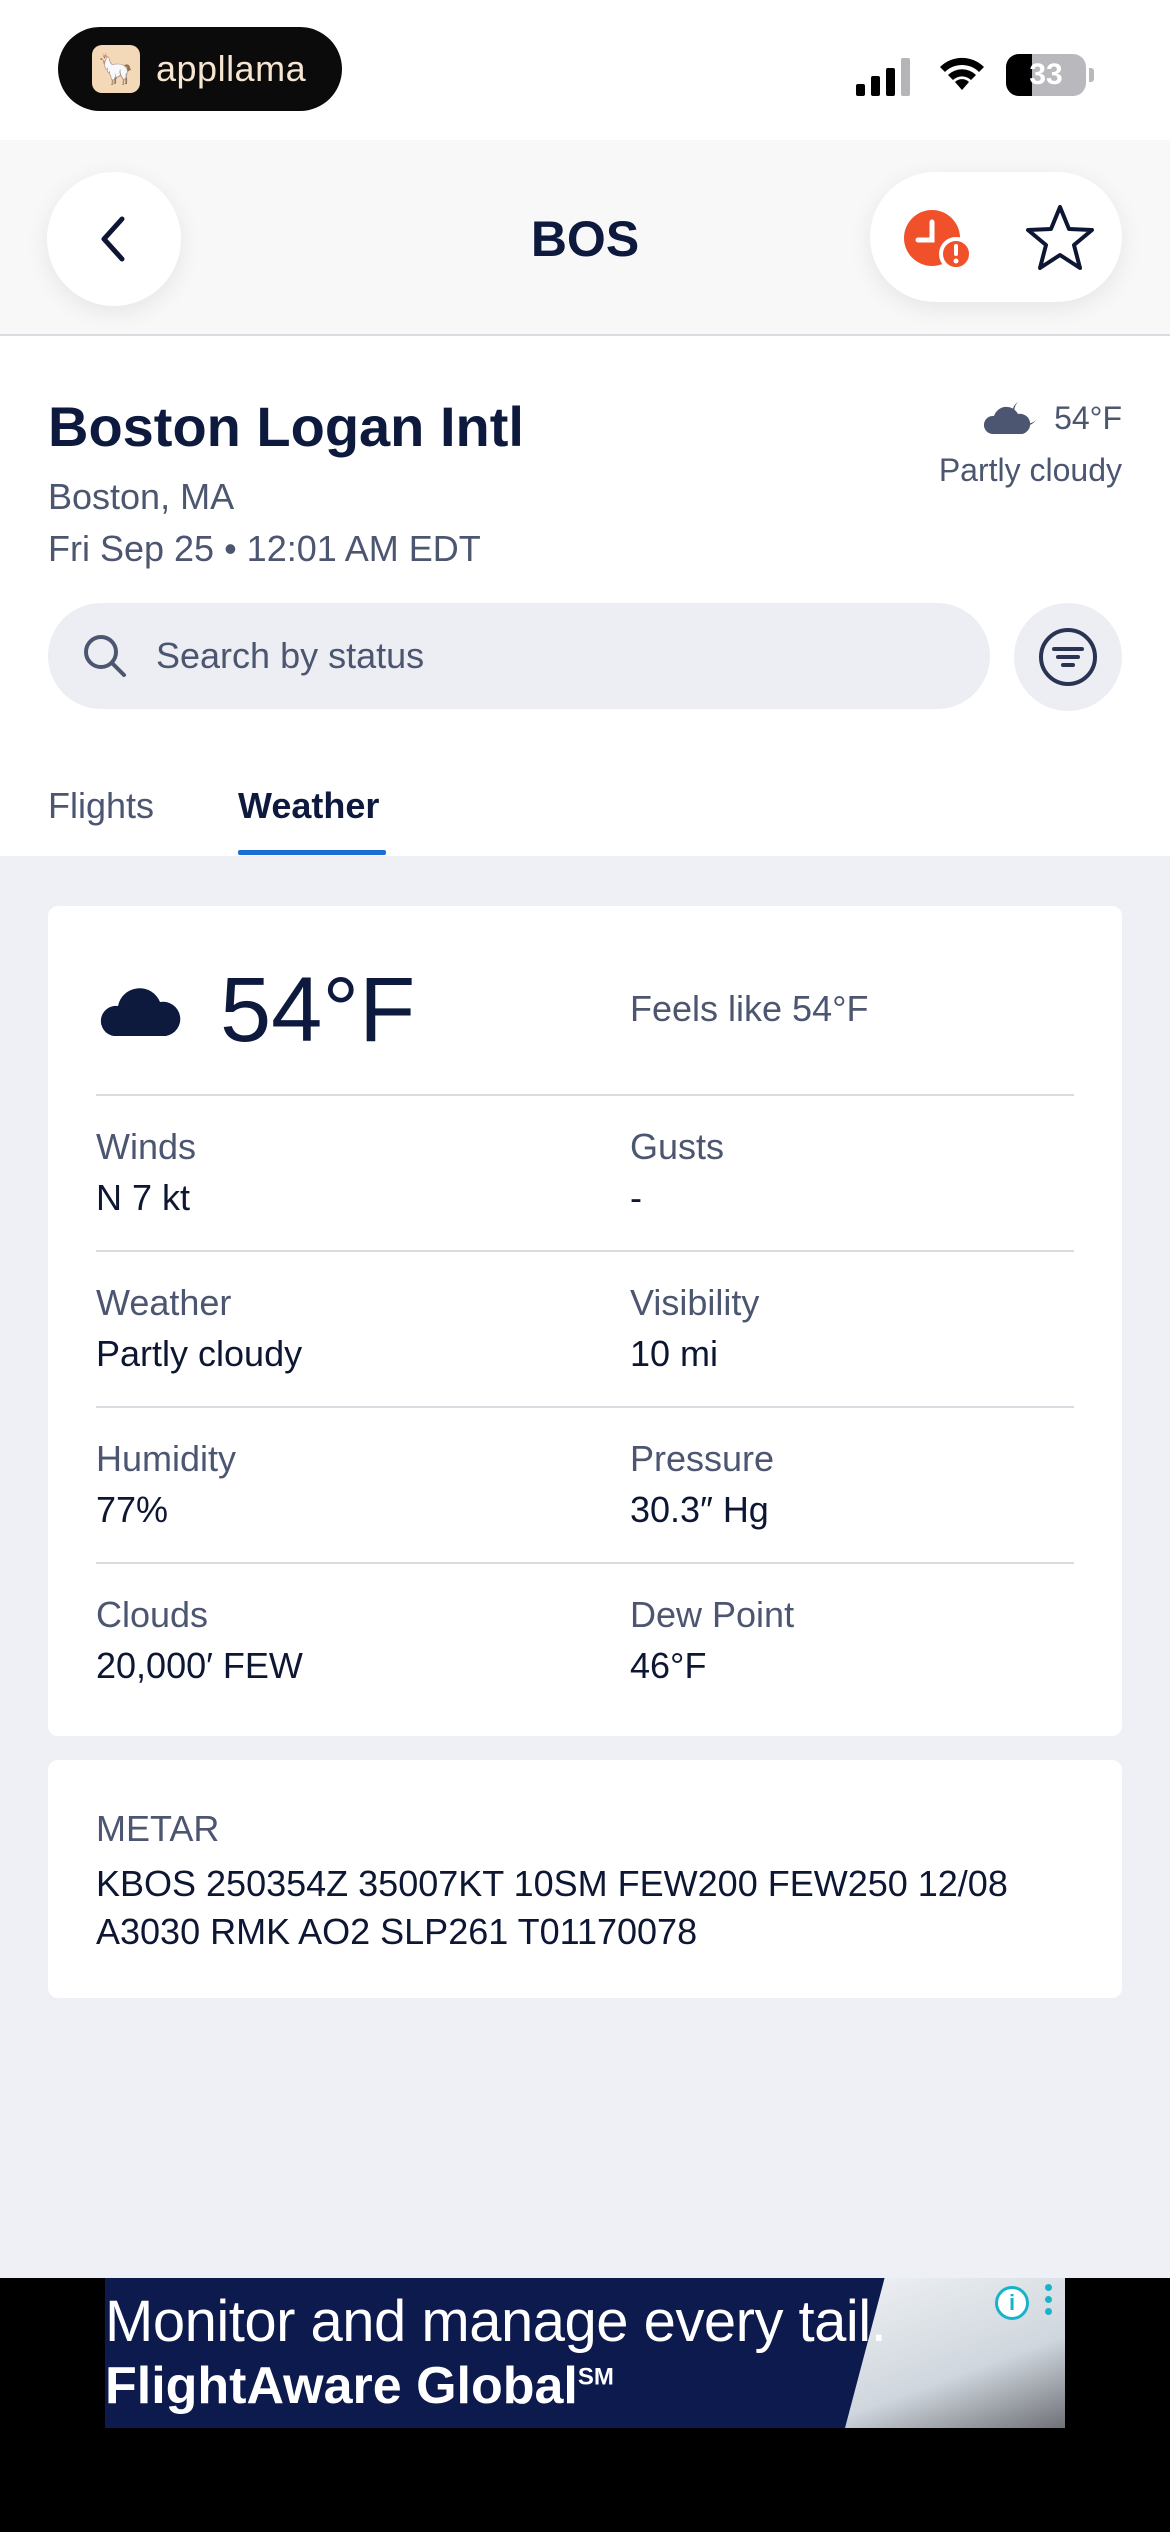  I want to click on dew-point-value: 46°F, so click(668, 1665).